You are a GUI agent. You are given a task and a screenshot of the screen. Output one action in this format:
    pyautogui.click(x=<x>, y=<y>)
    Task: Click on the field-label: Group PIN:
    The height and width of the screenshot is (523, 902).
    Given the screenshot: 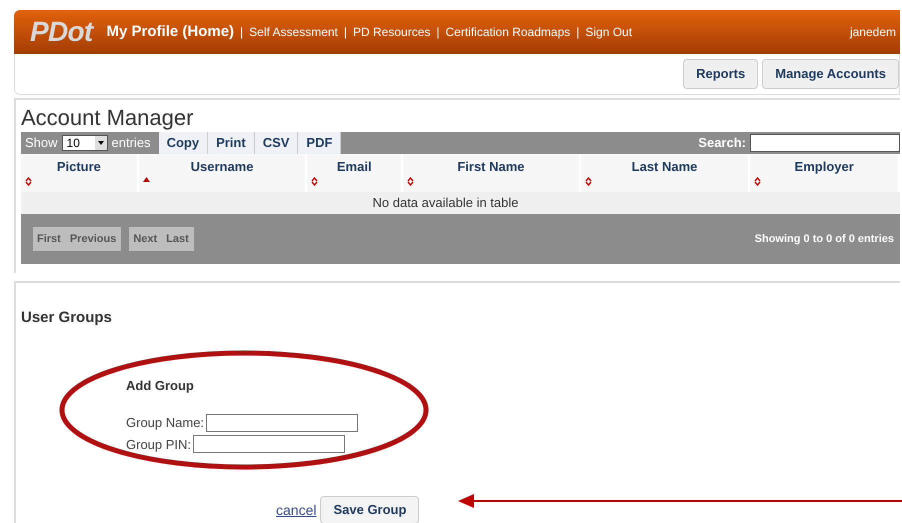 What is the action you would take?
    pyautogui.click(x=159, y=445)
    